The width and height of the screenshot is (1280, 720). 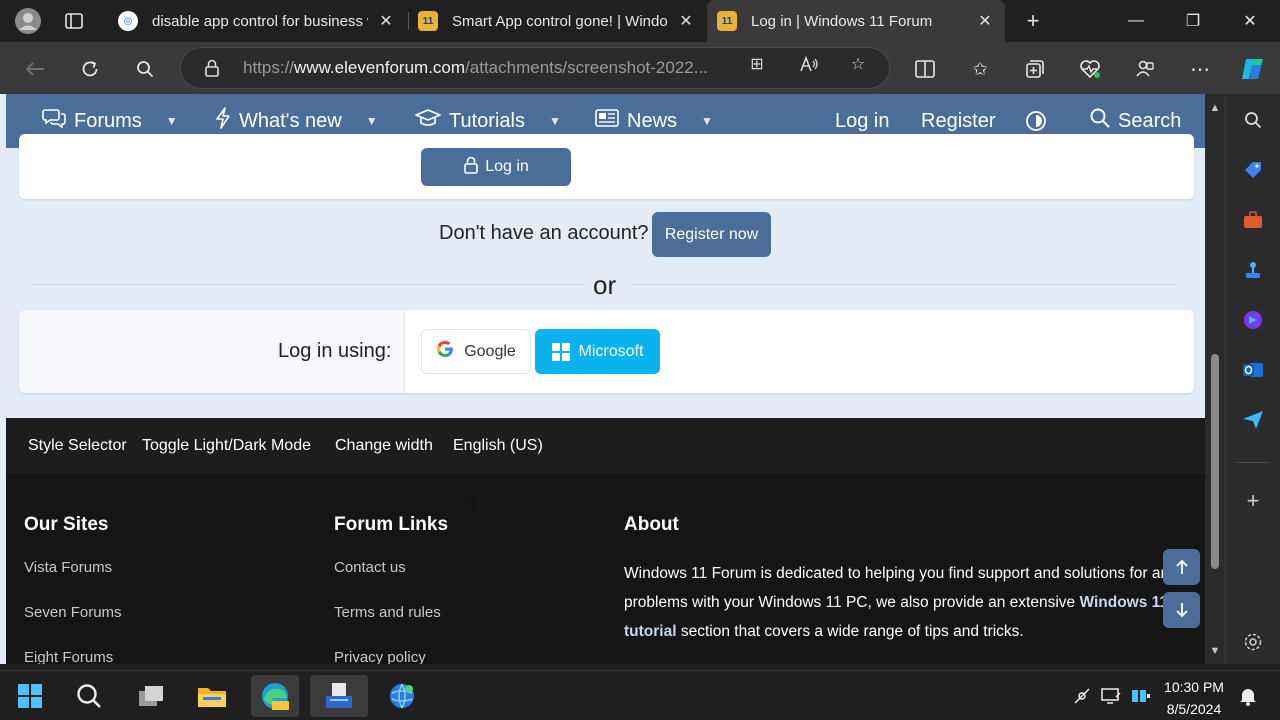 I want to click on page-scrollbar: ▲ ▼, so click(x=1215, y=379).